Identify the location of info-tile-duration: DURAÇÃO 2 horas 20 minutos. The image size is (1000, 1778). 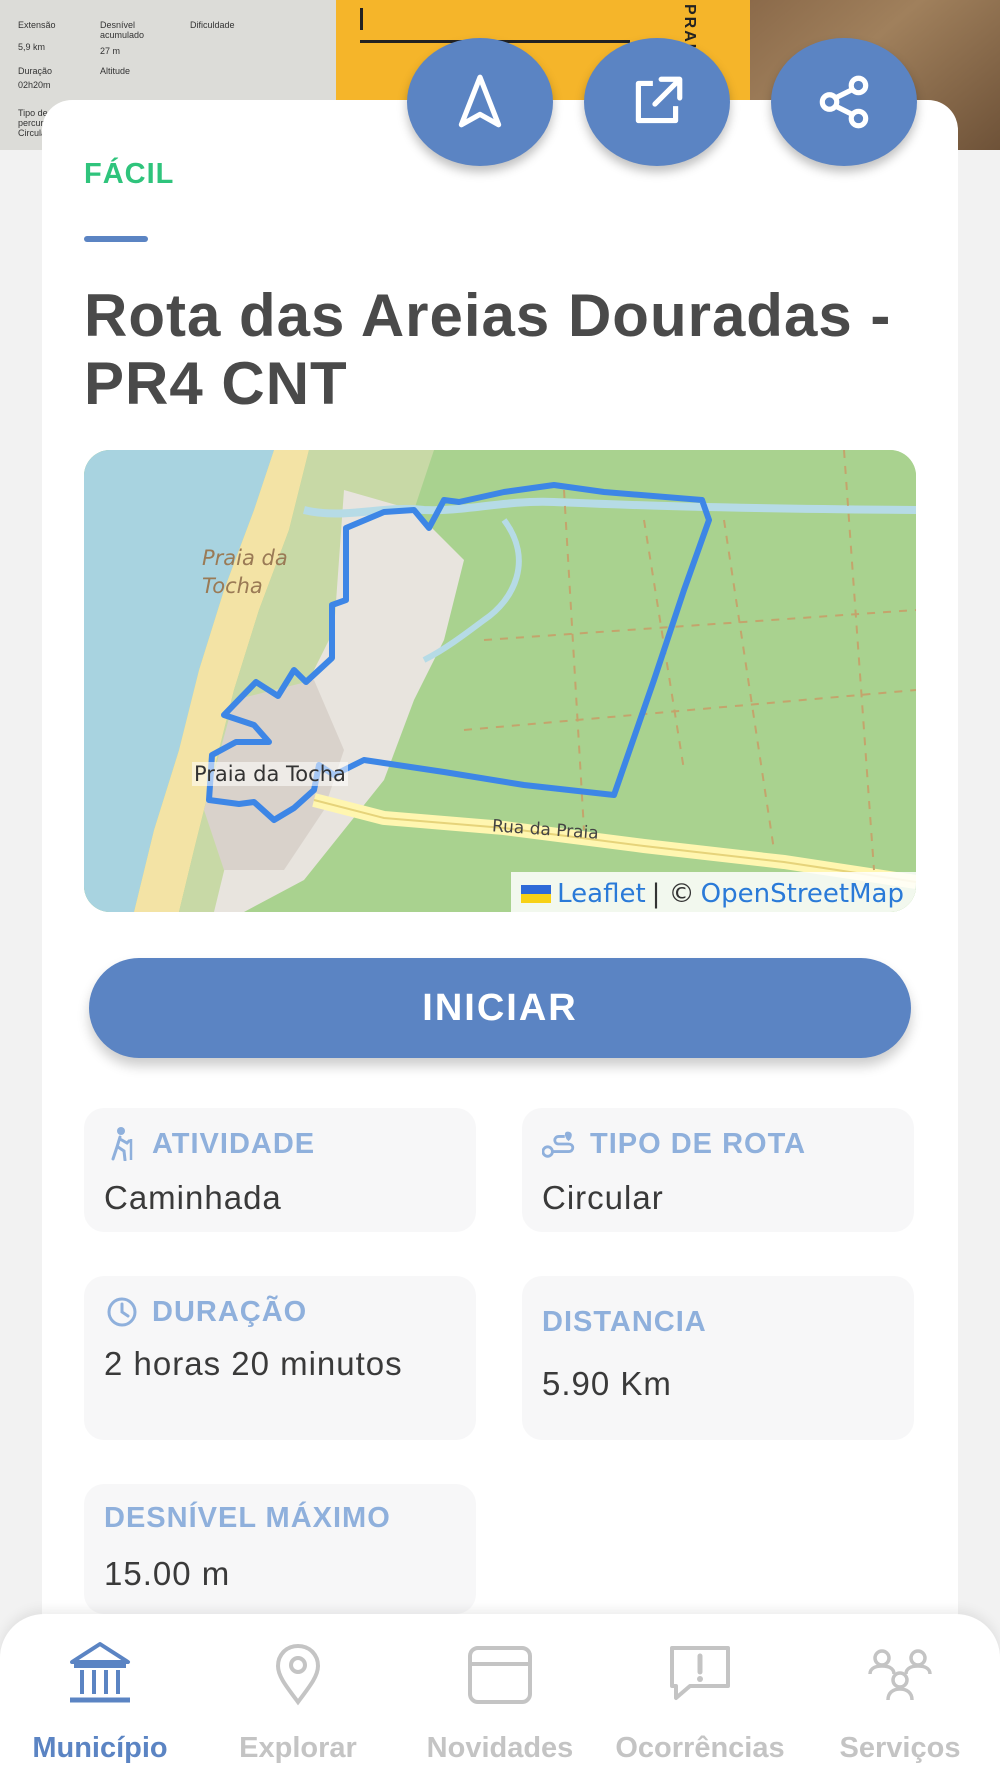
(280, 1358).